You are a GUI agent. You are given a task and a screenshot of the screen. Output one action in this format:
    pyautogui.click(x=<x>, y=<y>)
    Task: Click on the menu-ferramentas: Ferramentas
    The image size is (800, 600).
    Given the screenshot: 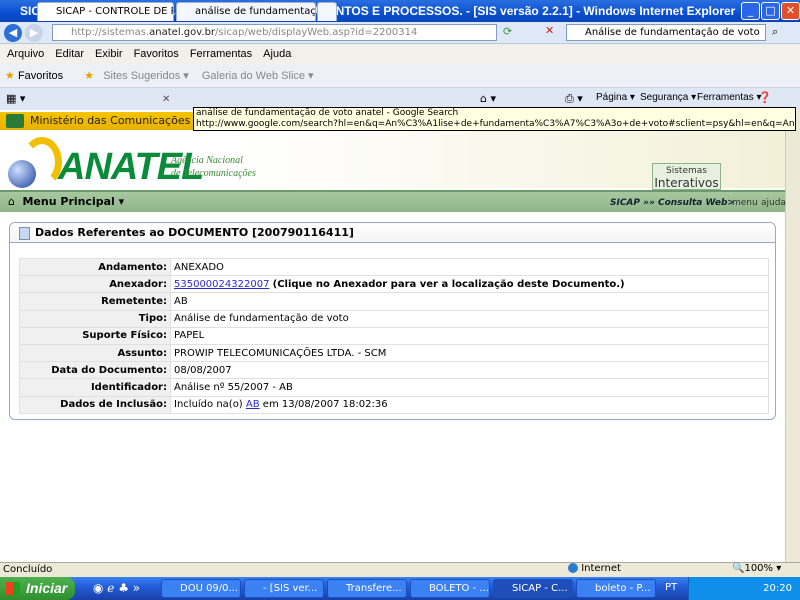 What is the action you would take?
    pyautogui.click(x=221, y=54)
    